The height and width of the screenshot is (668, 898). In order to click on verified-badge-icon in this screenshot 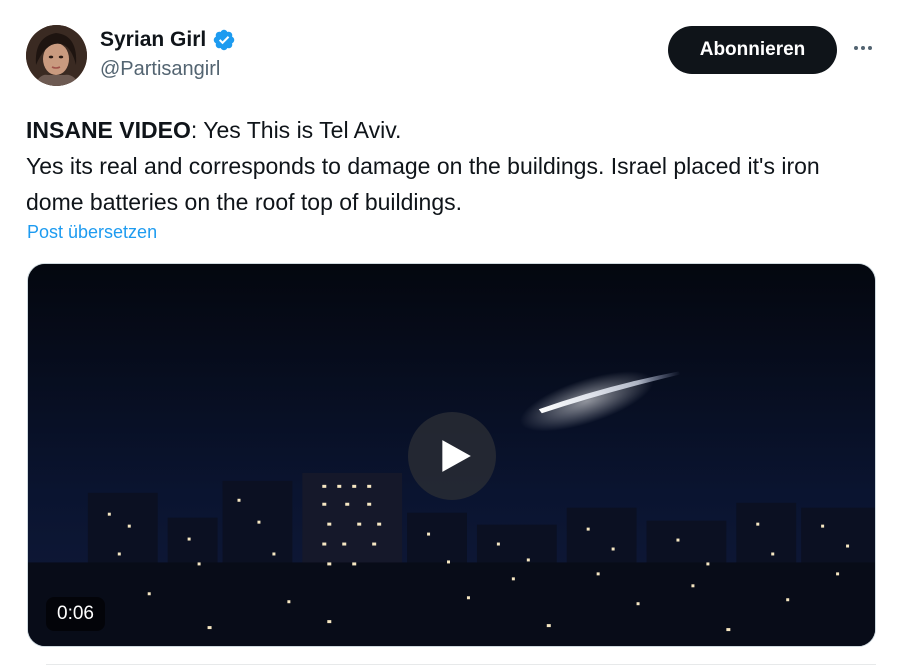, I will do `click(224, 40)`.